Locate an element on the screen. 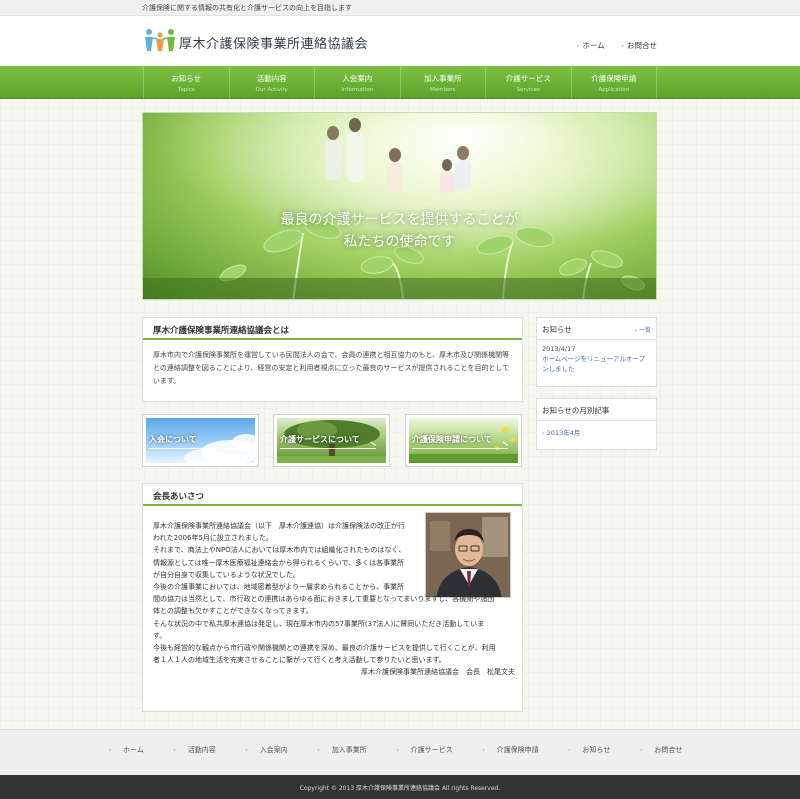  hero-tagline-line1: 最良の介護サービスを提供することが is located at coordinates (399, 220).